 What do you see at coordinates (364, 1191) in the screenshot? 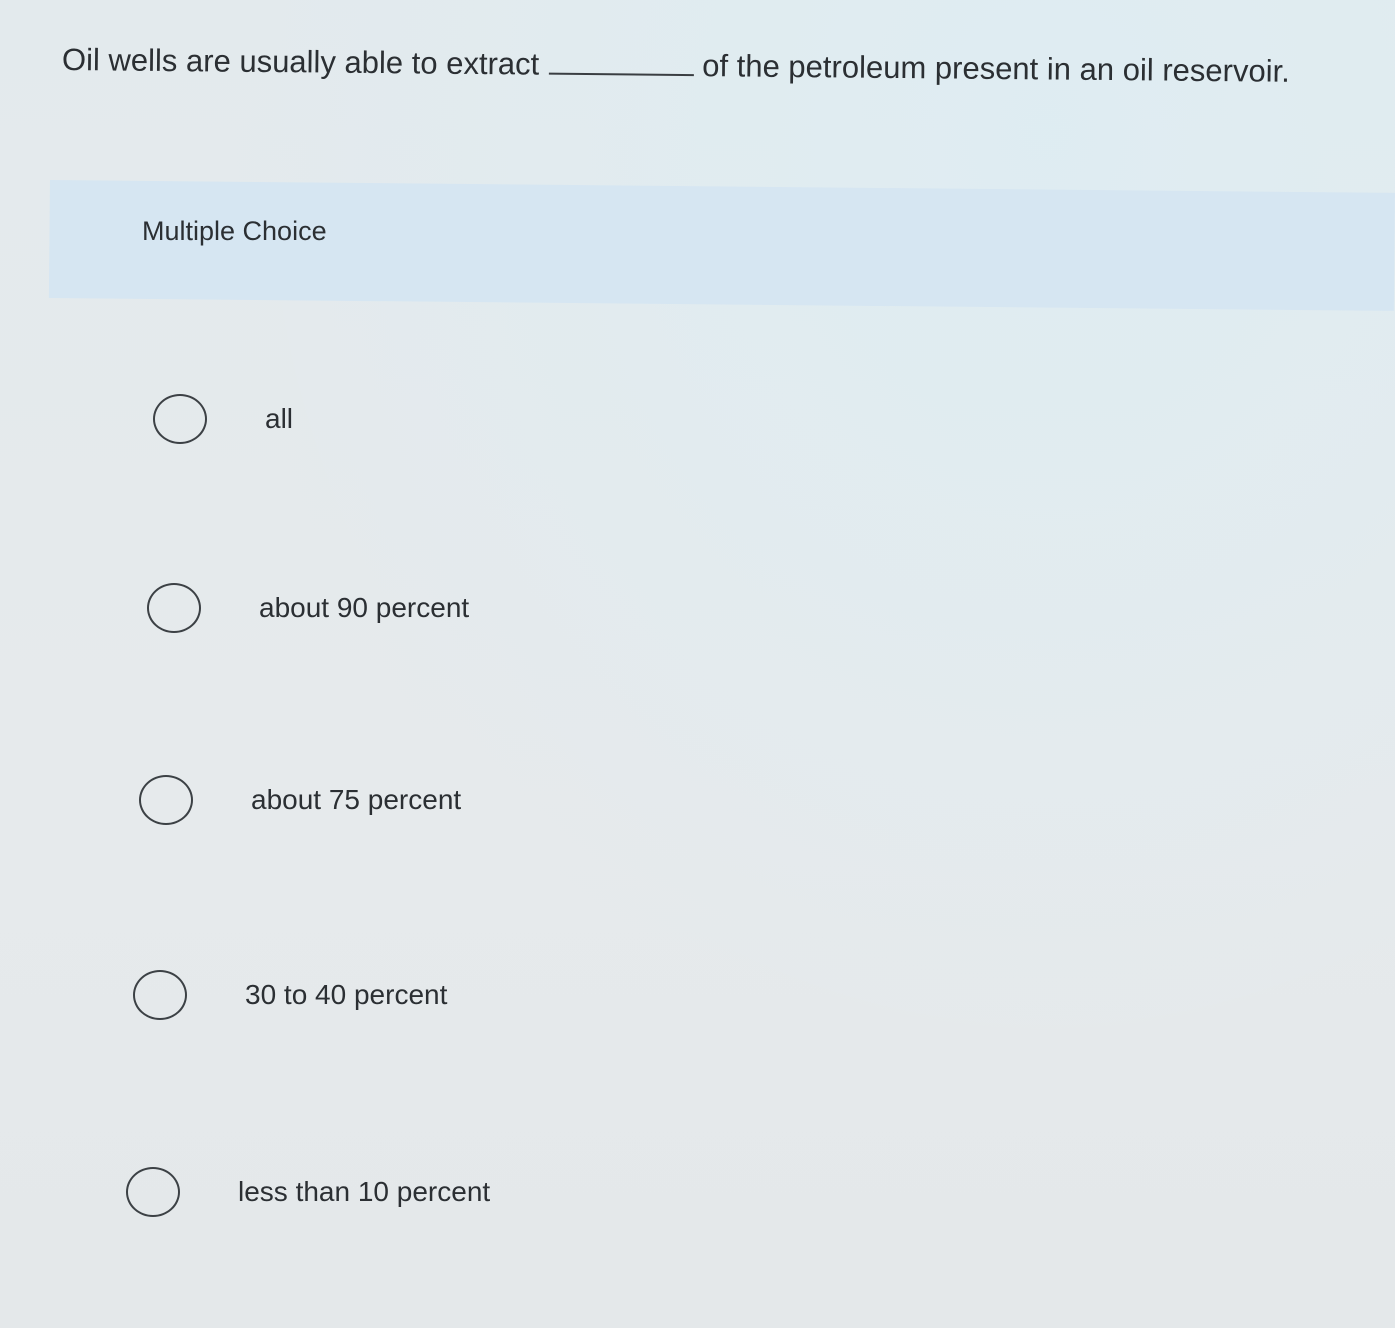
I see `option-label: less than 10 percent` at bounding box center [364, 1191].